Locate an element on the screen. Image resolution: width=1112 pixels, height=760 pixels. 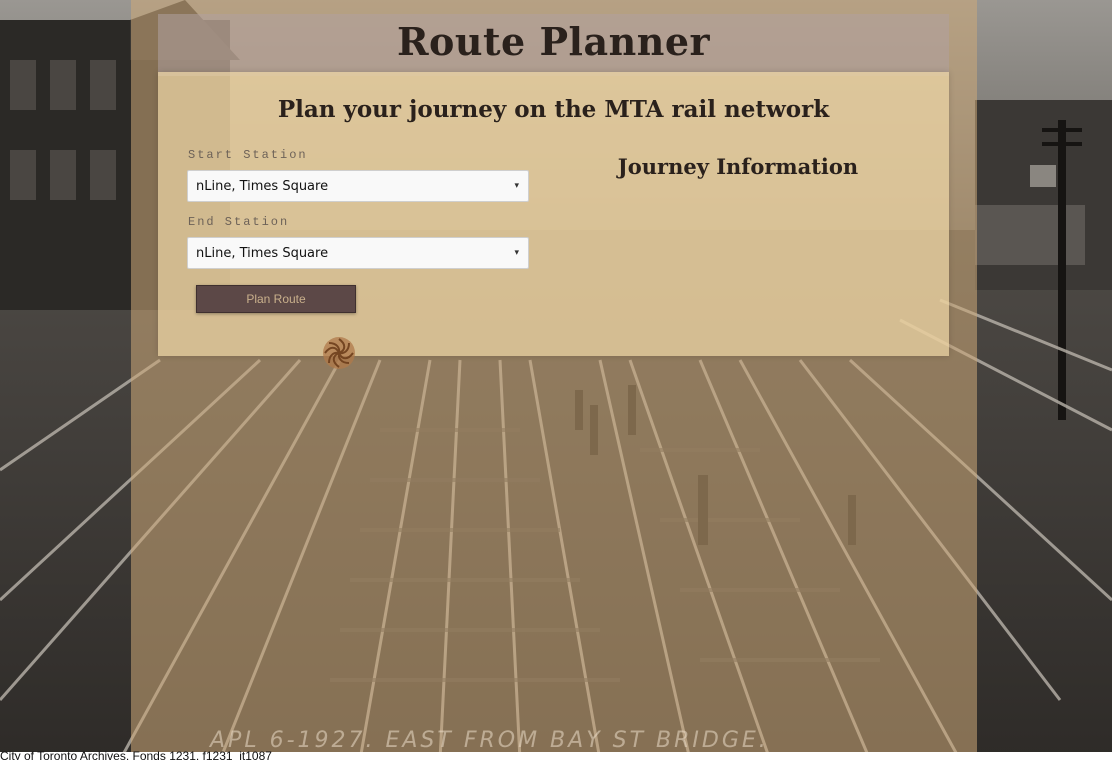
journey-information-heading: Journey Information is located at coordinates (738, 166).